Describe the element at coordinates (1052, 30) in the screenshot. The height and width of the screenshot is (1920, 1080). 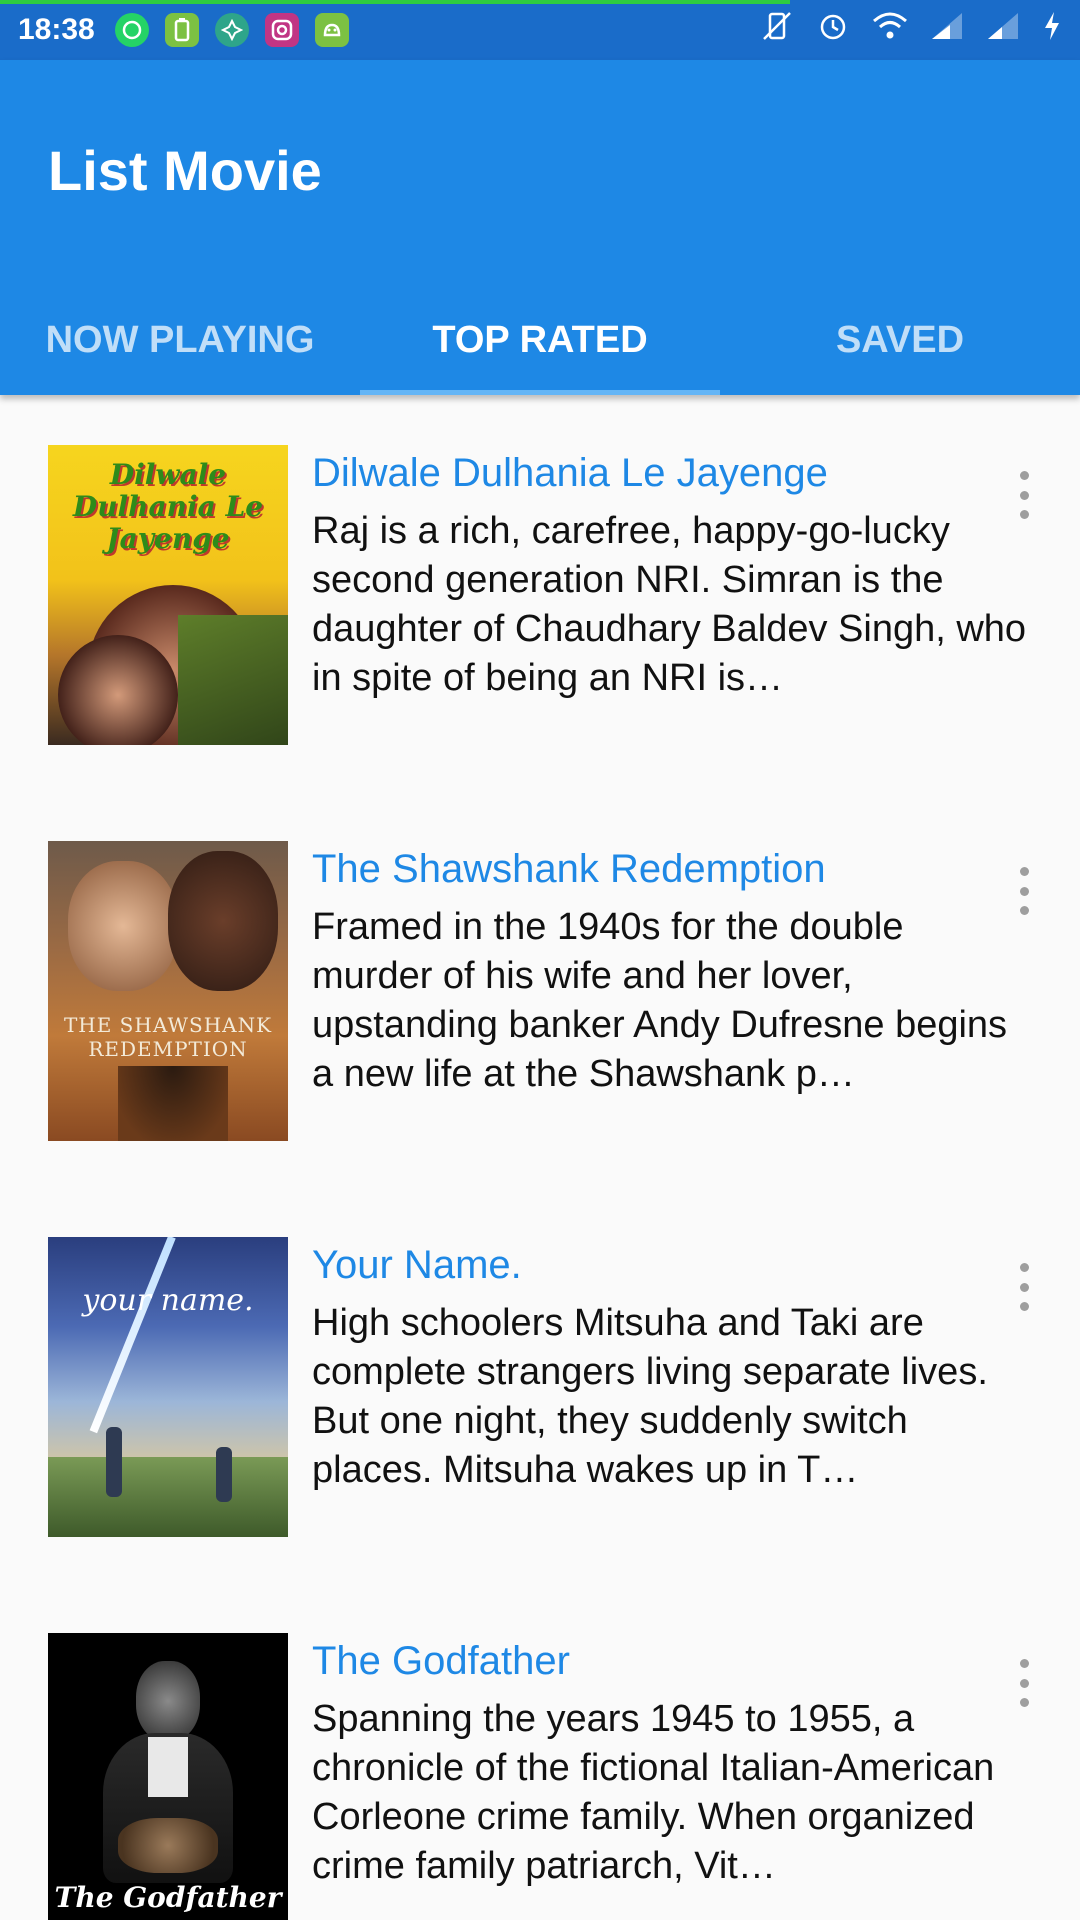
I see `charging-icon` at that location.